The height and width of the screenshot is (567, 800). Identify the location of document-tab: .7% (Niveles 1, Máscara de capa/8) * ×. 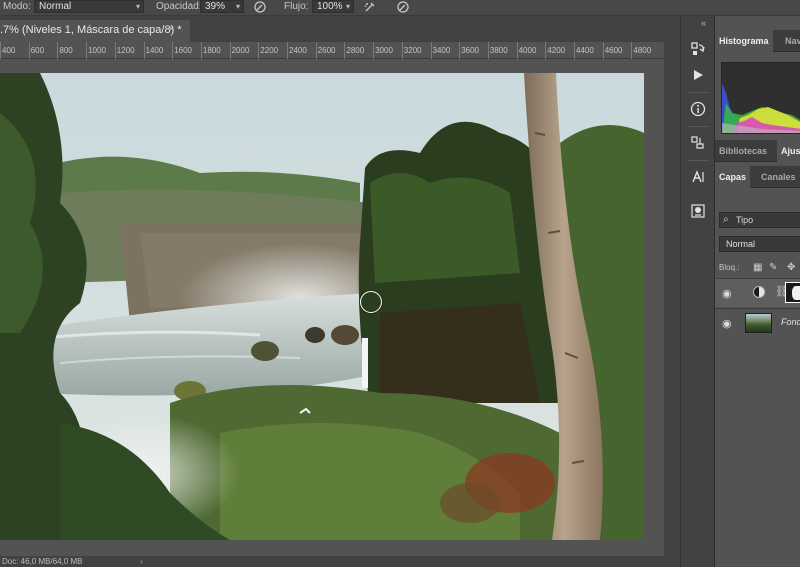
(95, 31).